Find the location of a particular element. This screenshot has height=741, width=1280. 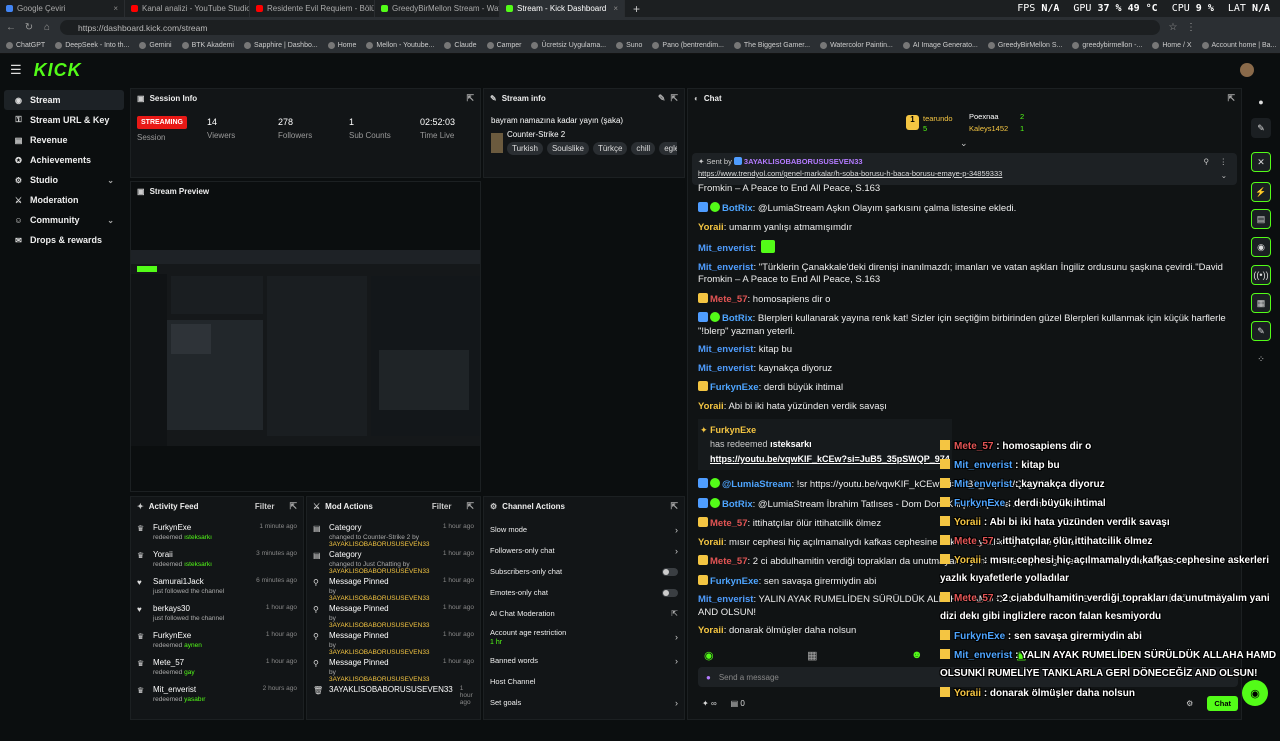

chat-fab-icon: ◉ is located at coordinates (1255, 693).